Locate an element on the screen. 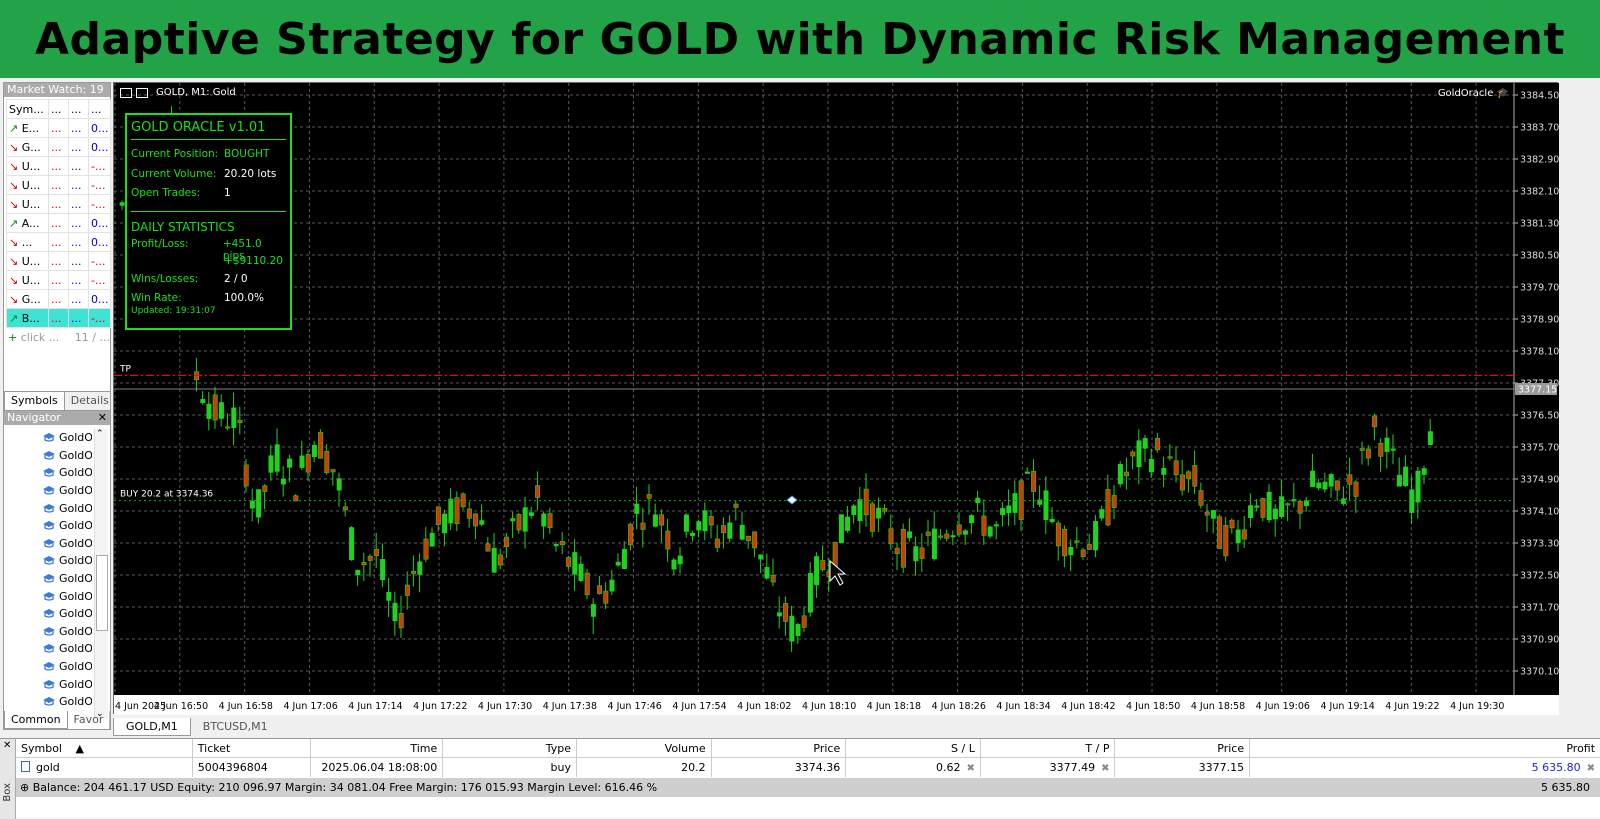 Image resolution: width=1600 pixels, height=819 pixels. col-time: Time is located at coordinates (377, 748).